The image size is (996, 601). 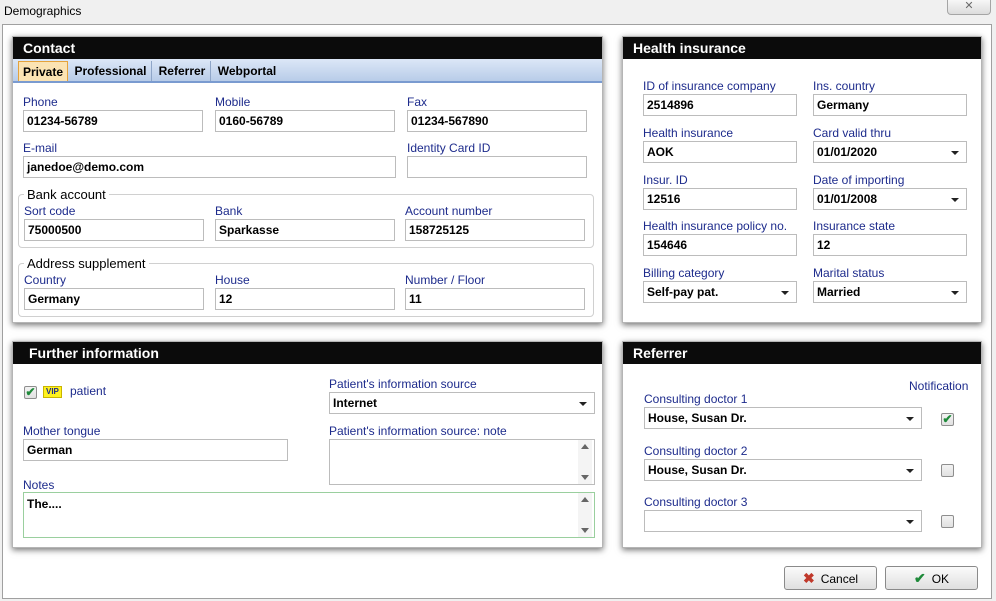 What do you see at coordinates (66, 194) in the screenshot?
I see `bank-account-title: Bank account` at bounding box center [66, 194].